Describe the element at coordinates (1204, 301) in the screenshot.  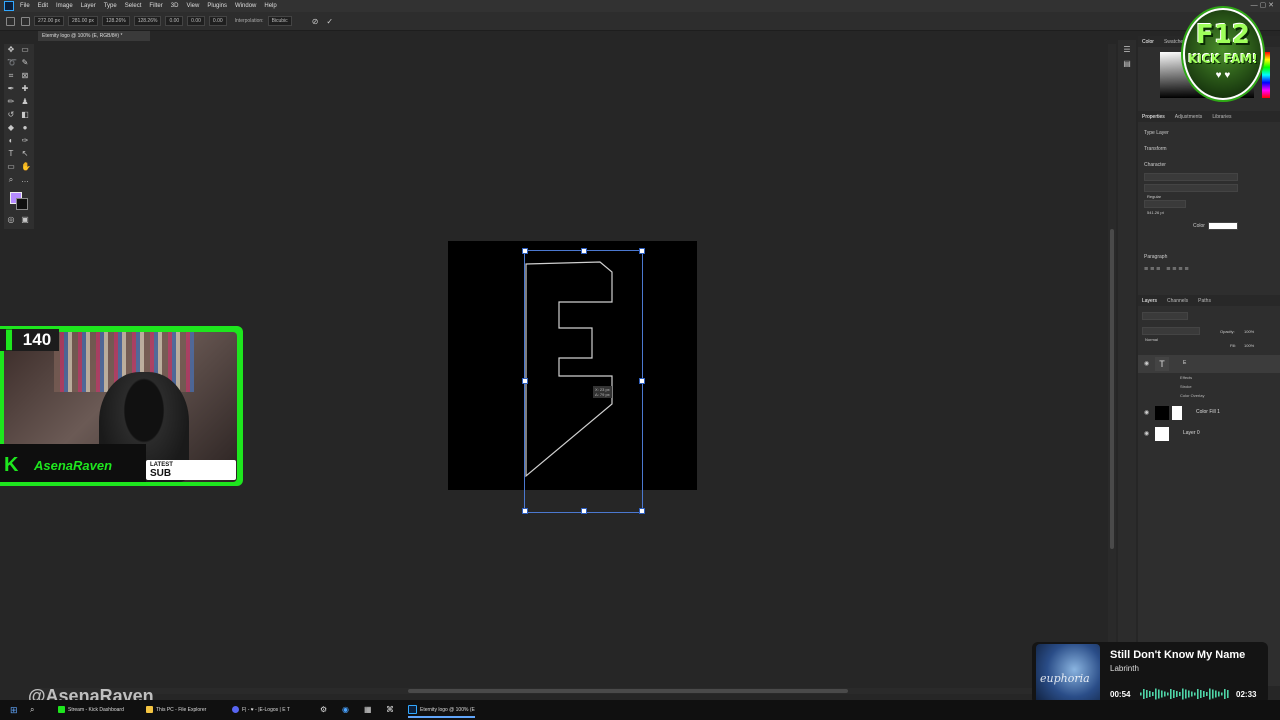
I see `tab-paths: Paths` at that location.